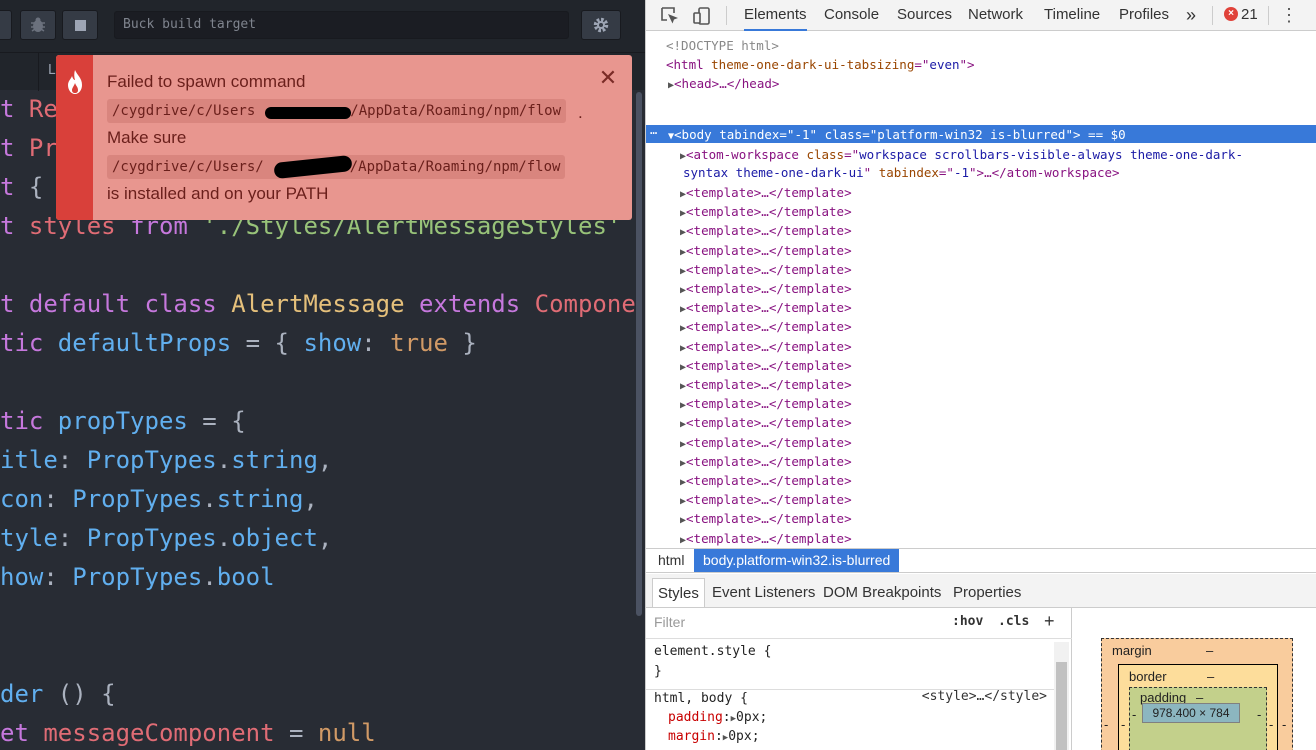  What do you see at coordinates (967, 621) in the screenshot?
I see `hov-toggle: :hov` at bounding box center [967, 621].